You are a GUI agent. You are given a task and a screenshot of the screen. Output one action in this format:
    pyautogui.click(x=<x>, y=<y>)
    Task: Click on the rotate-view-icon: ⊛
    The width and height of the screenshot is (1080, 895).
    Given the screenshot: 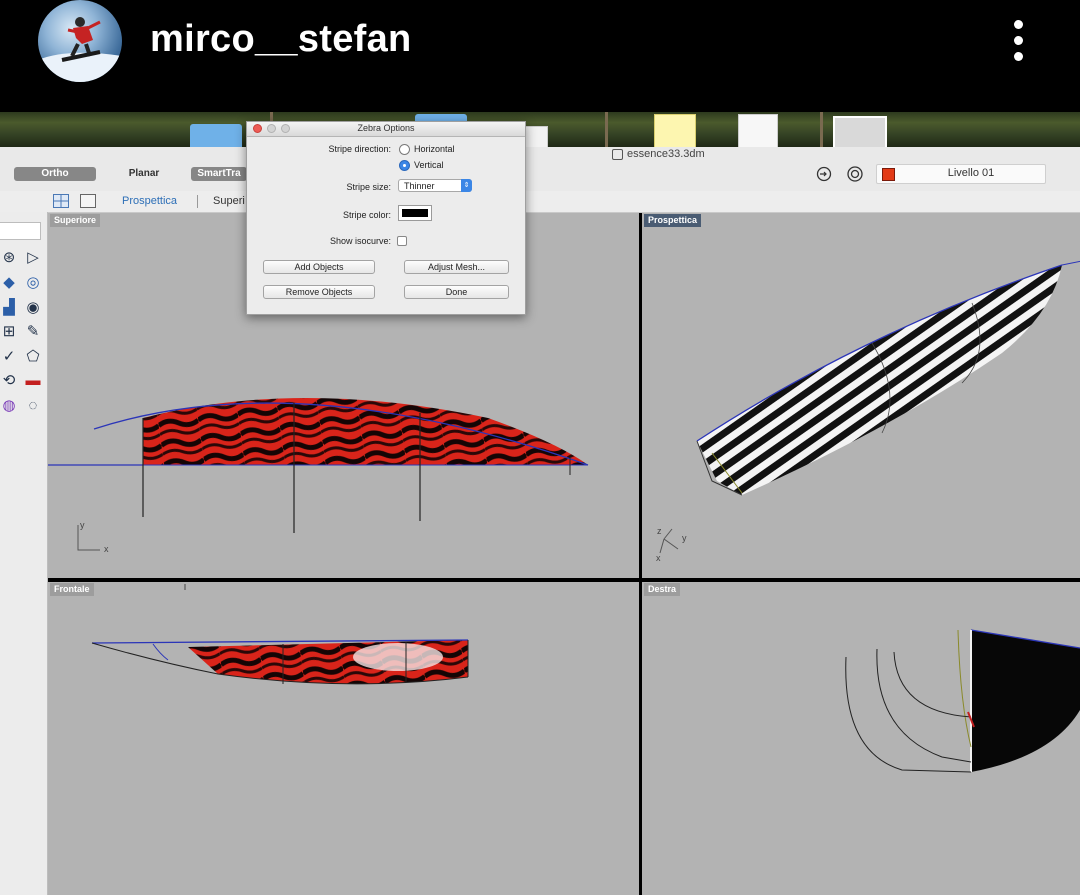 What is the action you would take?
    pyautogui.click(x=9, y=258)
    